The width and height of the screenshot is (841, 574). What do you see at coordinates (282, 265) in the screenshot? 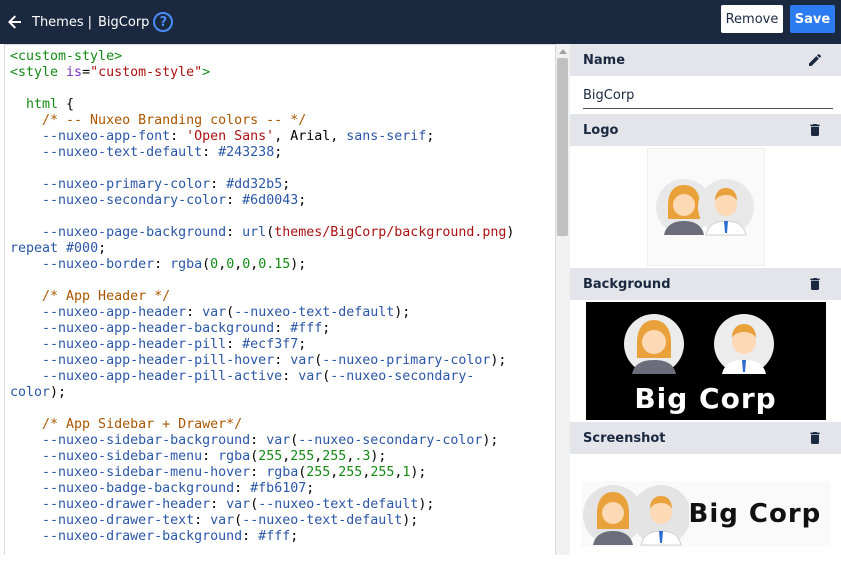
I see `code-line: --nuxeo-border: rgba(0,0,0,0.15);` at bounding box center [282, 265].